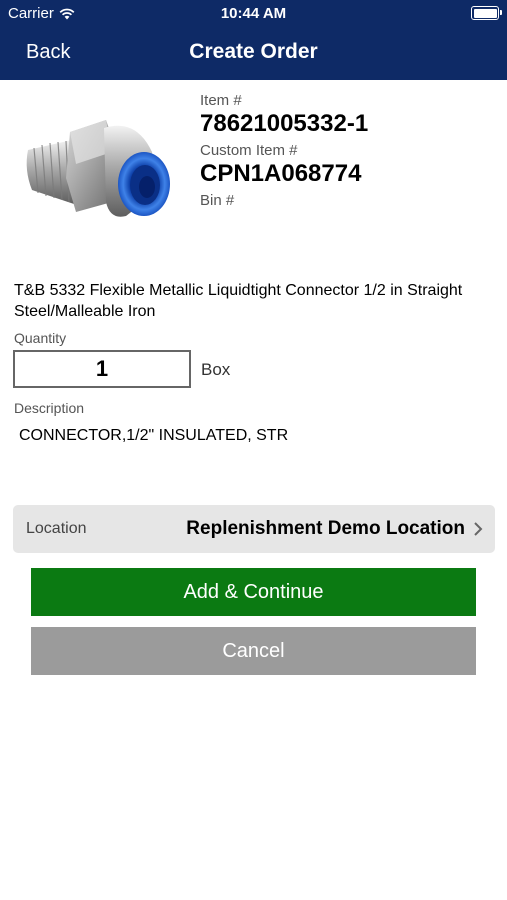 The height and width of the screenshot is (900, 507). Describe the element at coordinates (154, 435) in the screenshot. I see `description-value: CONNECTOR,1/2" INSULATED, STR` at that location.